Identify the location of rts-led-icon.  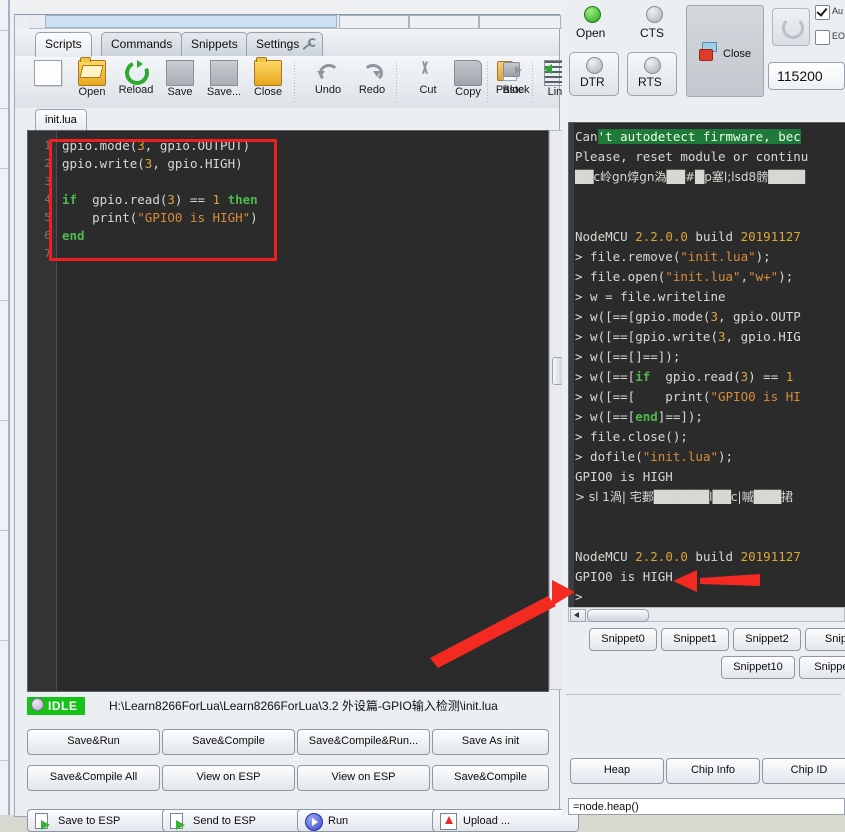
(652, 65).